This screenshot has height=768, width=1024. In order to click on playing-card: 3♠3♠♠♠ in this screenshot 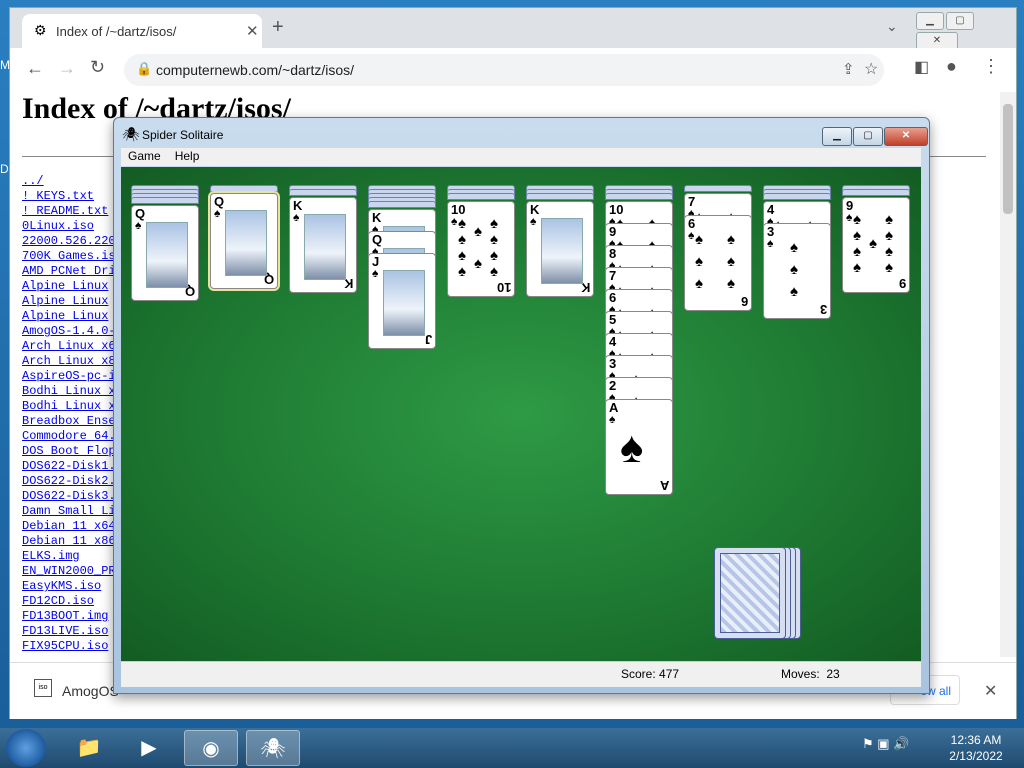, I will do `click(797, 271)`.